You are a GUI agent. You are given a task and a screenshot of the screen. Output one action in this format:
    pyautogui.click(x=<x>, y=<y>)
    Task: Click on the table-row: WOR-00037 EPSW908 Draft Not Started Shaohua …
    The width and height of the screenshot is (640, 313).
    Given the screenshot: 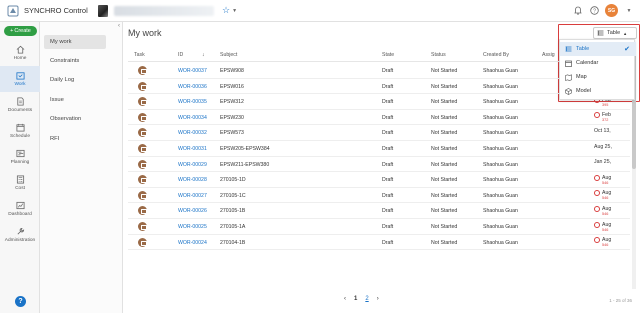 What is the action you would take?
    pyautogui.click(x=379, y=71)
    